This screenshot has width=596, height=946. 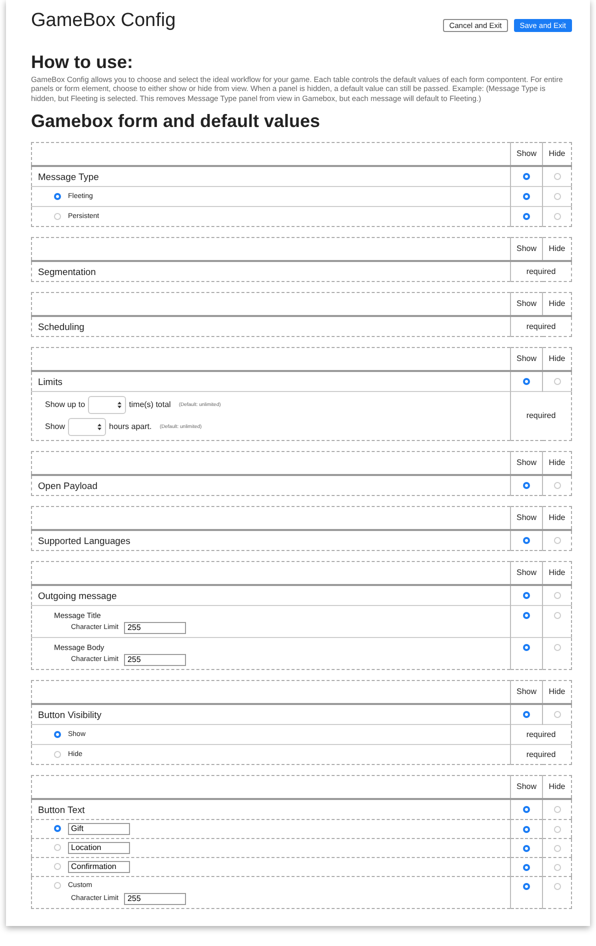 What do you see at coordinates (55, 427) in the screenshot?
I see `limit-label: Show` at bounding box center [55, 427].